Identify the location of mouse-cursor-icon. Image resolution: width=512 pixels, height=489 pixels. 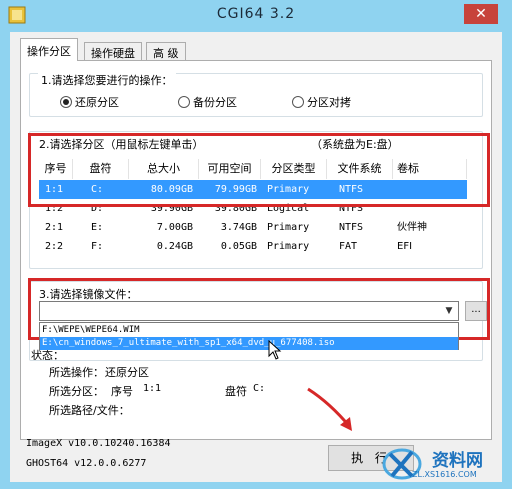
(275, 350).